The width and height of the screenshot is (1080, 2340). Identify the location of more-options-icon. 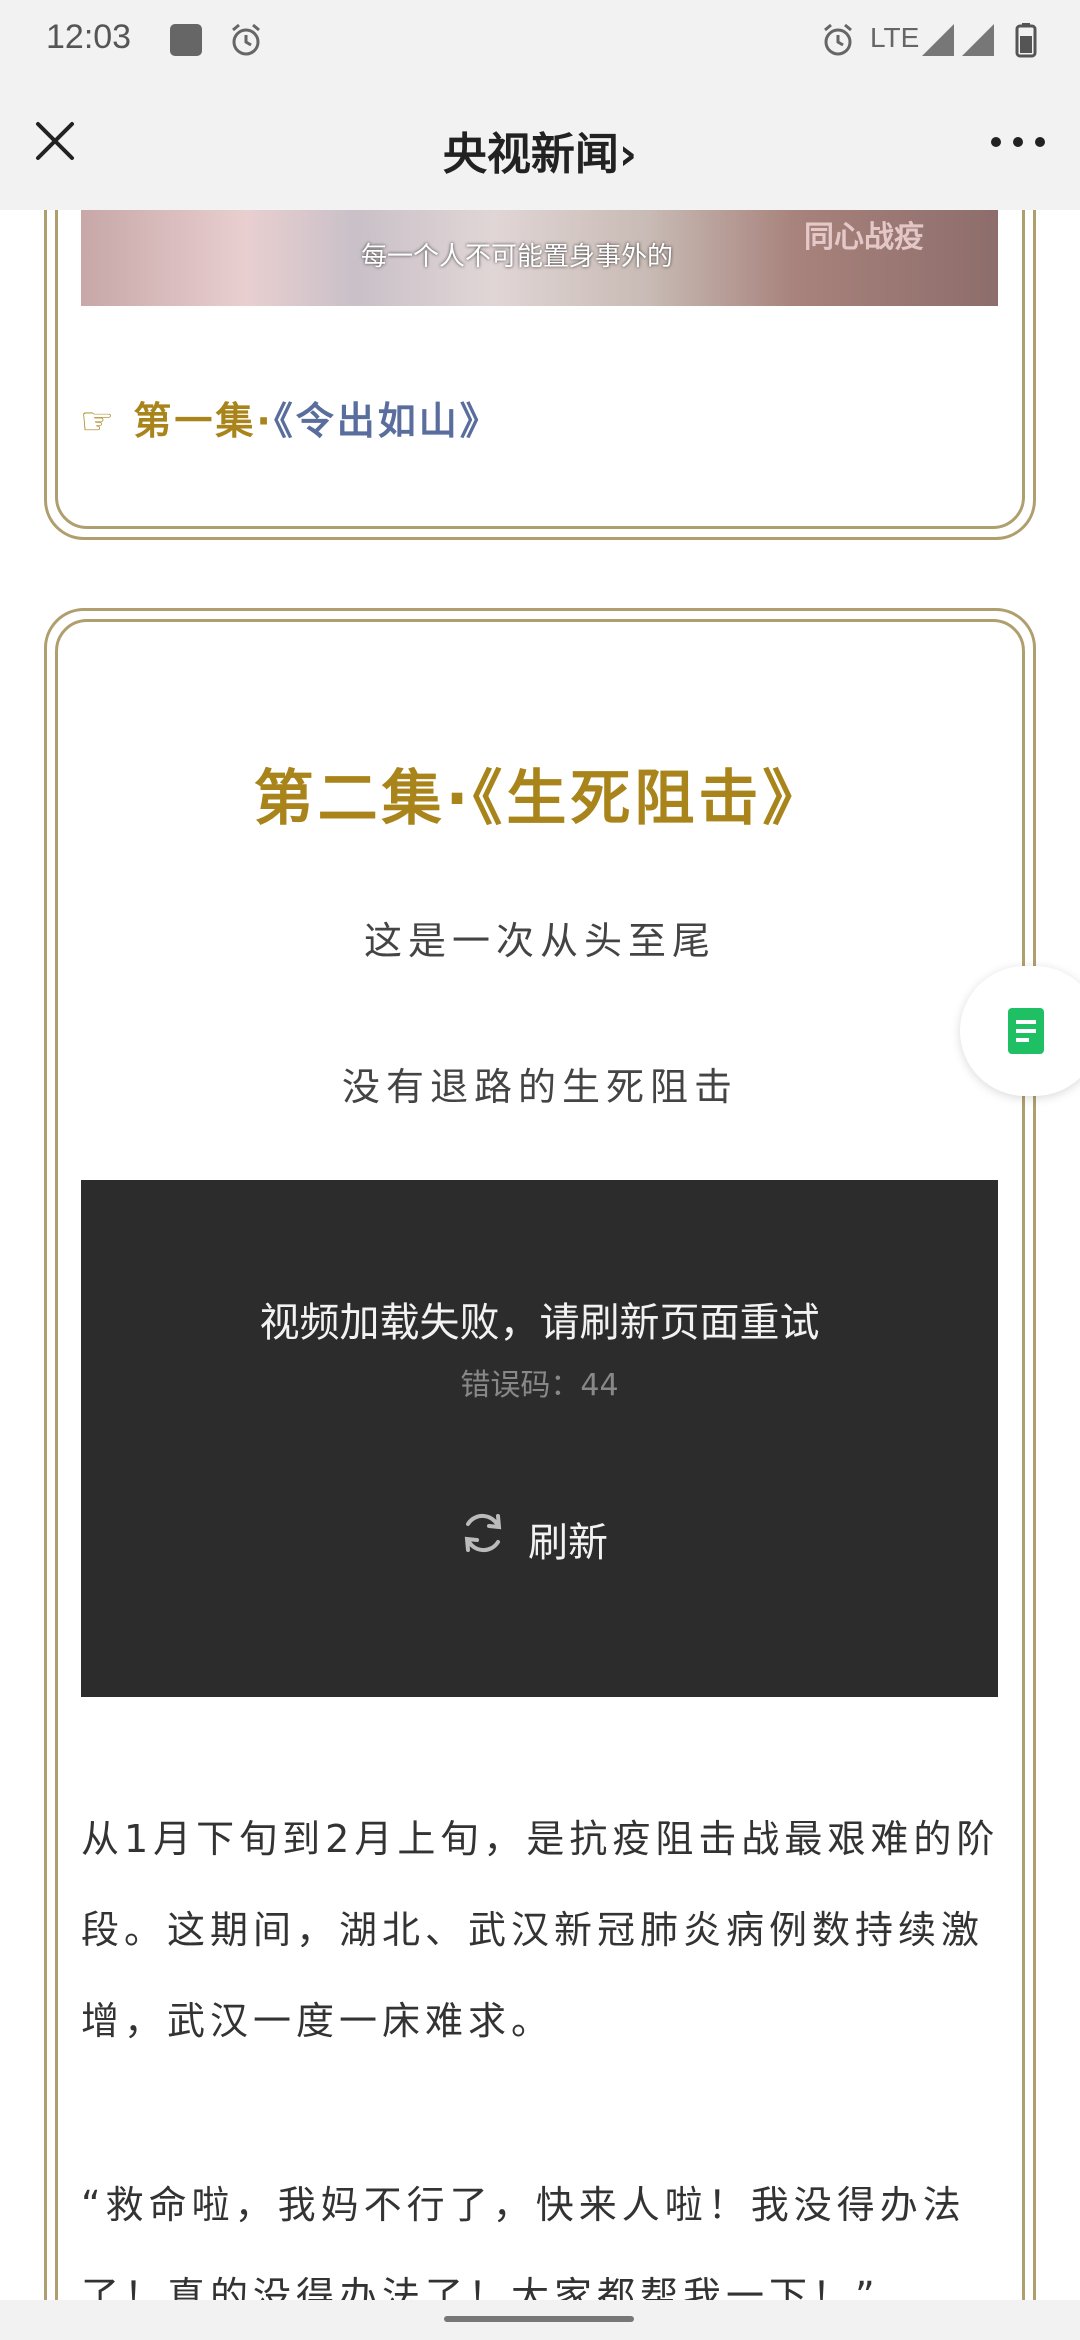
(1018, 142).